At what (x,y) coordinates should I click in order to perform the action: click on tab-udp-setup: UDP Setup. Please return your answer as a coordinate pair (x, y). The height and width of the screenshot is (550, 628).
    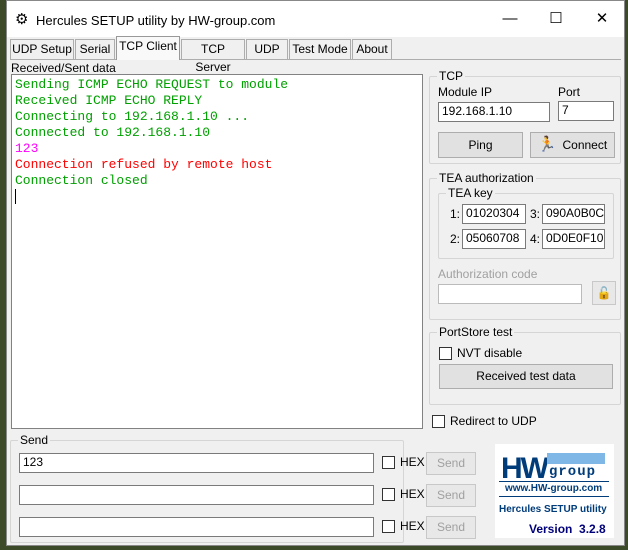
    Looking at the image, I should click on (42, 49).